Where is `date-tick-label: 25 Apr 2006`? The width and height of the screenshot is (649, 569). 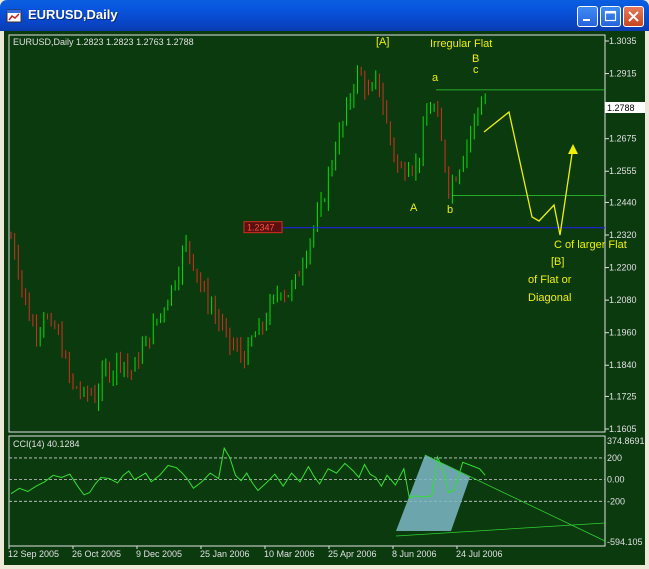 date-tick-label: 25 Apr 2006 is located at coordinates (352, 554).